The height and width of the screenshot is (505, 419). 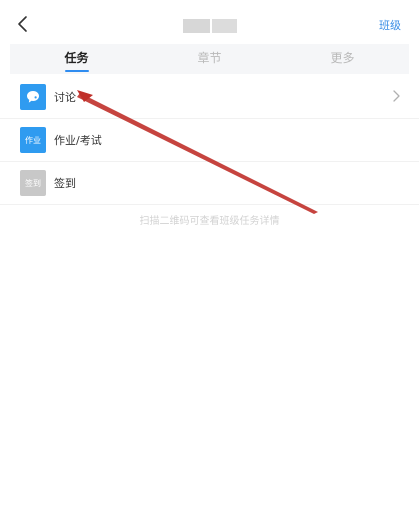 I want to click on tab-label: 任务, so click(x=76, y=58).